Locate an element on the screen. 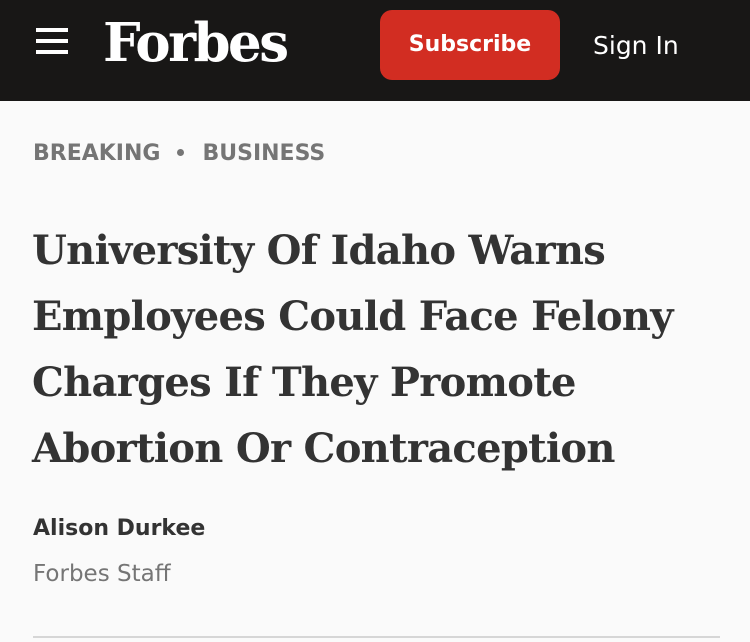 Image resolution: width=750 pixels, height=642 pixels. author-name: Alison Durkee is located at coordinates (119, 529).